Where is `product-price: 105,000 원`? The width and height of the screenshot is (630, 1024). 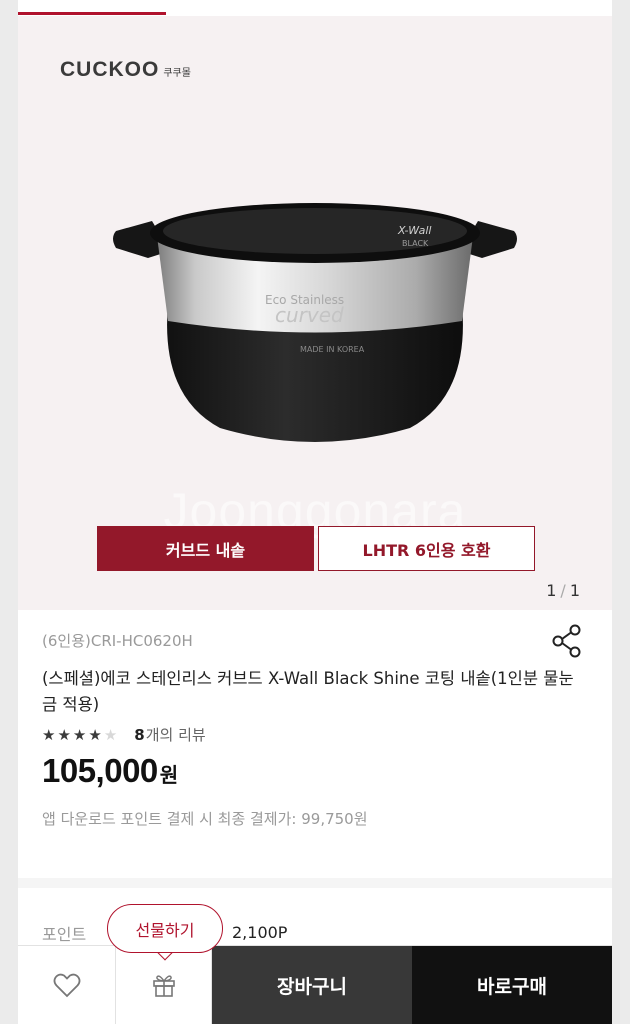 product-price: 105,000 원 is located at coordinates (110, 771).